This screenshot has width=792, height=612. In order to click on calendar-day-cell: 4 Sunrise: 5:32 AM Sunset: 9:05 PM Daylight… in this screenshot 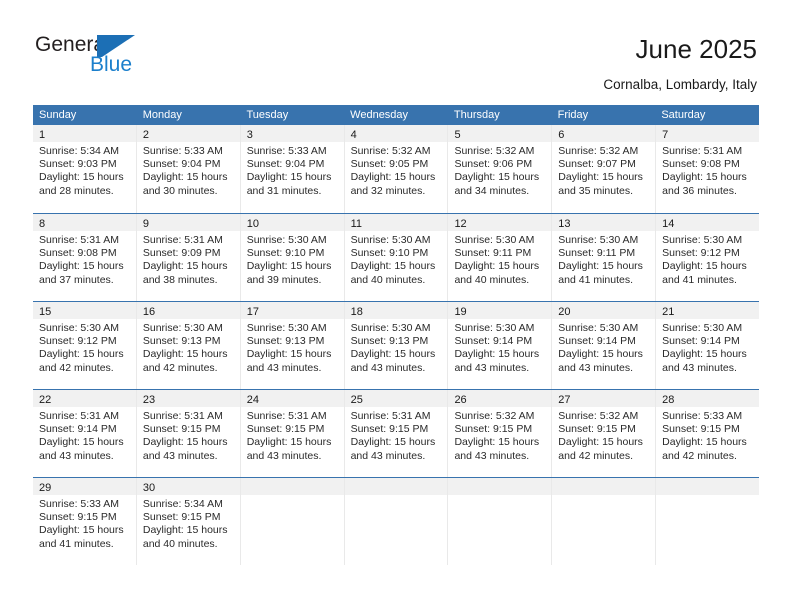, I will do `click(396, 169)`.